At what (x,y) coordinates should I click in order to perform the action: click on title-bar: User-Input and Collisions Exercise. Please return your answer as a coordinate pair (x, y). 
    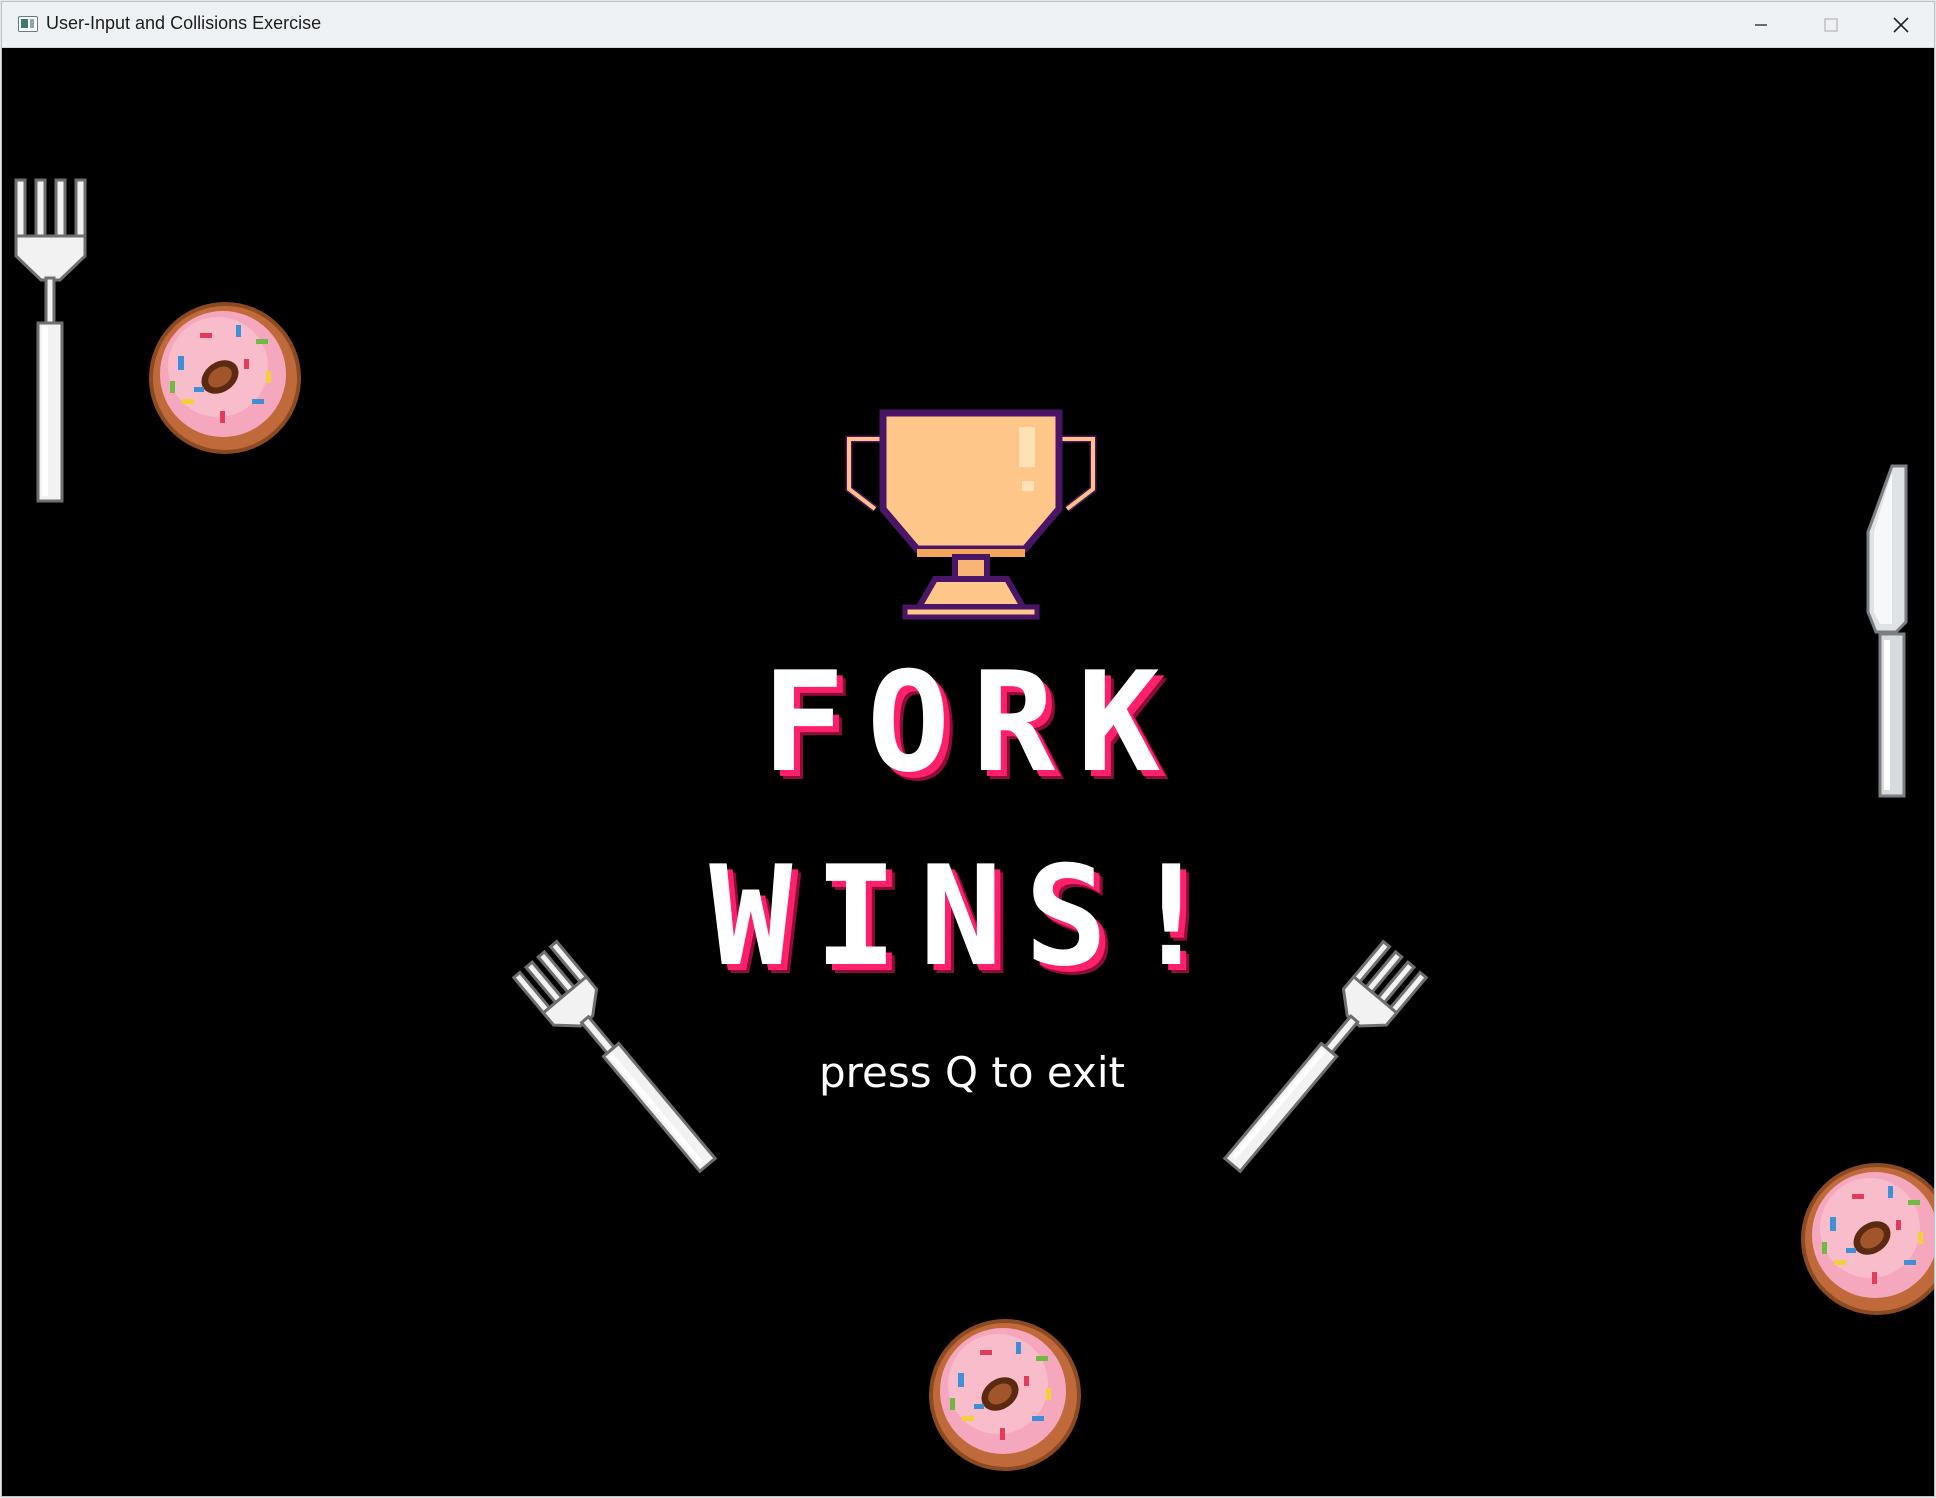
    Looking at the image, I should click on (968, 25).